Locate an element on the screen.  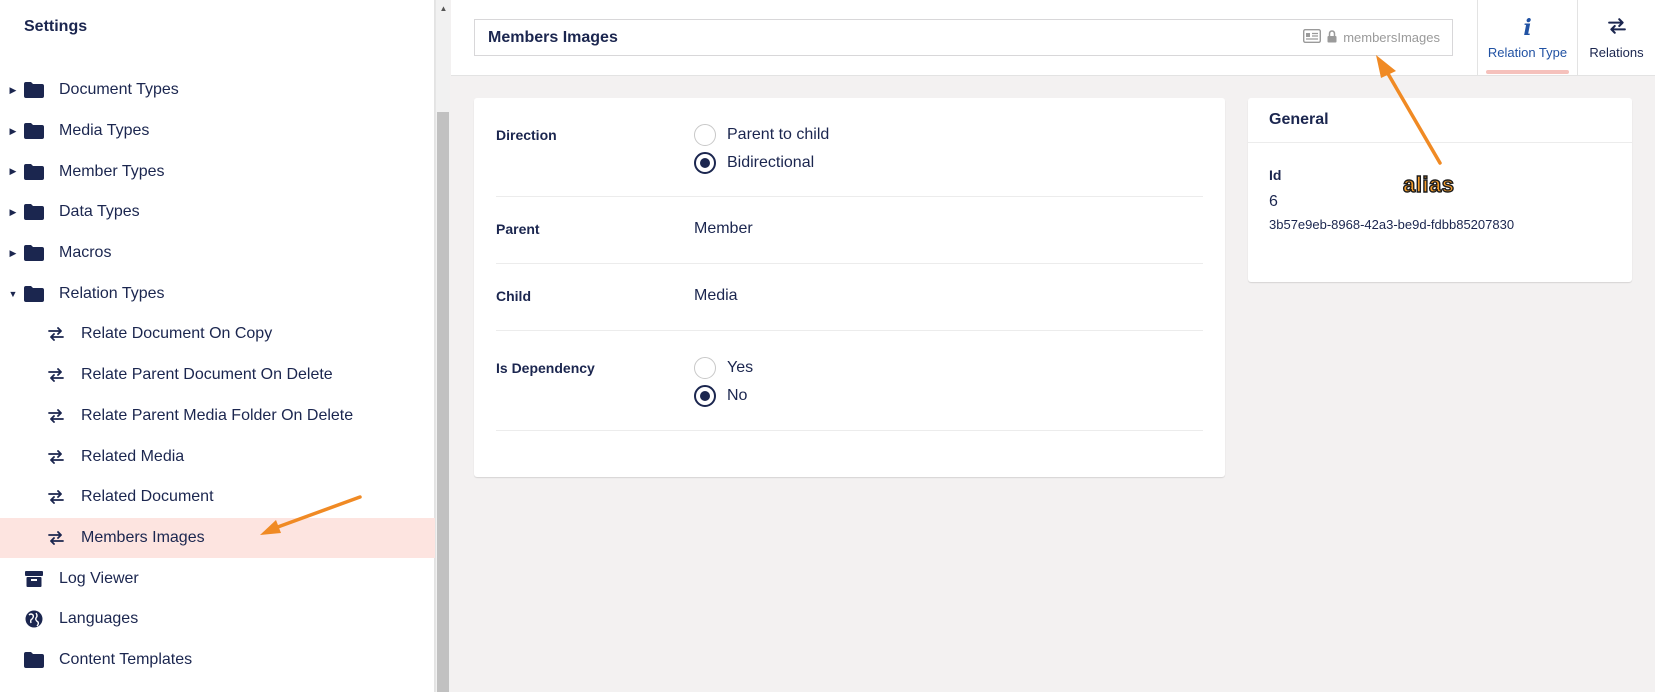
sidebar-scrollbar: ▲ is located at coordinates (442, 346).